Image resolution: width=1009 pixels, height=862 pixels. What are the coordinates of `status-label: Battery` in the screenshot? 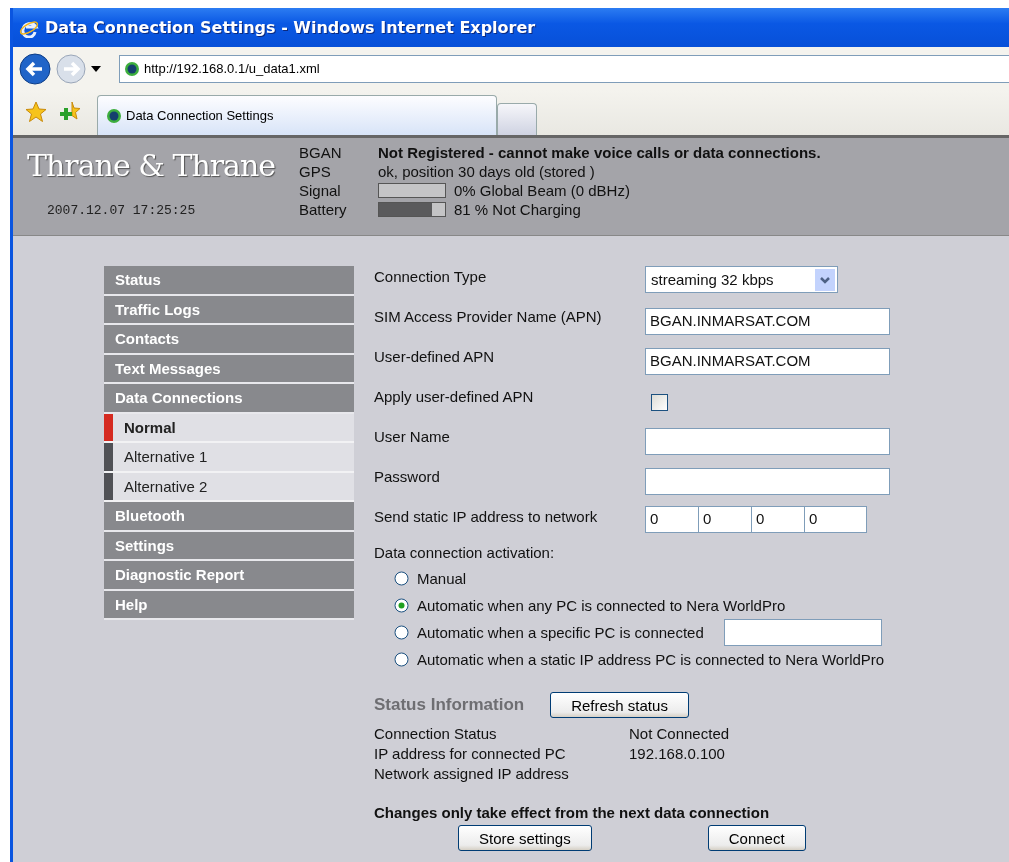 It's located at (323, 209).